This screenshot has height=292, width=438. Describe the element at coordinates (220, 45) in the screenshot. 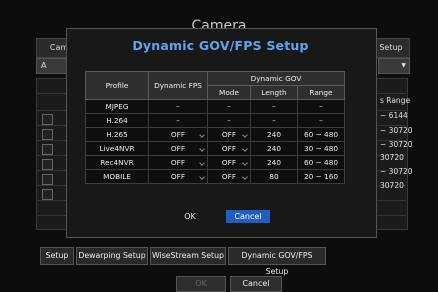

I see `dialog-title: Dynamic GOV/FPS Setup` at that location.